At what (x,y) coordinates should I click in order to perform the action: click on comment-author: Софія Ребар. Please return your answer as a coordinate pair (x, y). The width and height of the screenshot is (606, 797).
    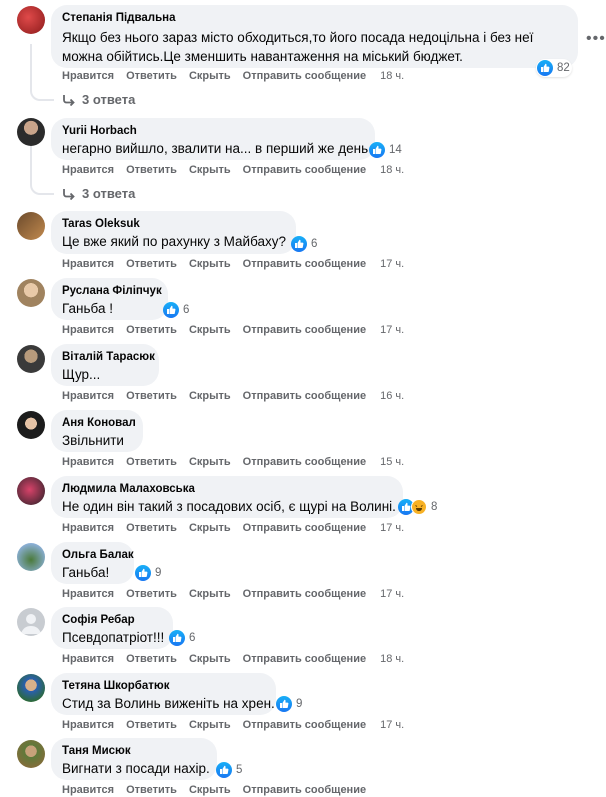
    Looking at the image, I should click on (112, 620).